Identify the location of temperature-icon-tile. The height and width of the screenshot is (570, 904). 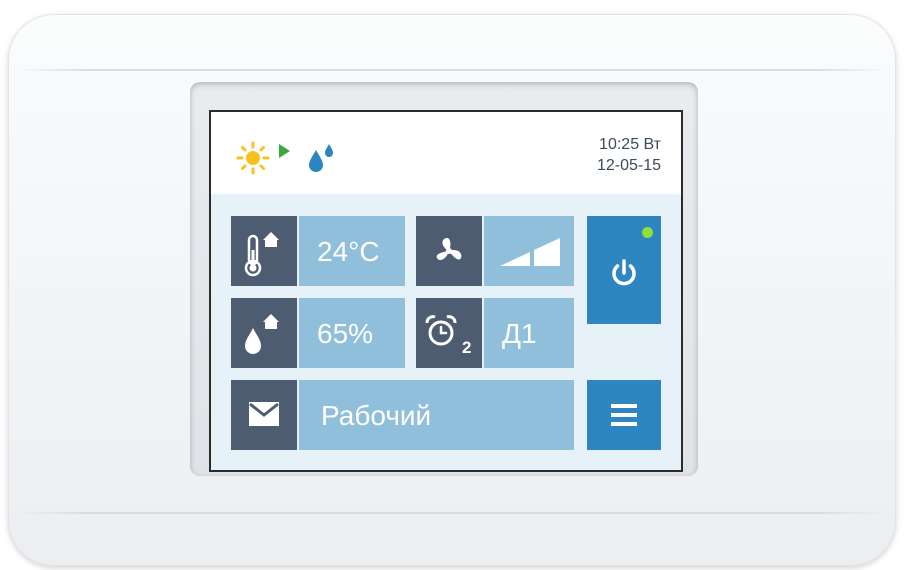
(264, 251).